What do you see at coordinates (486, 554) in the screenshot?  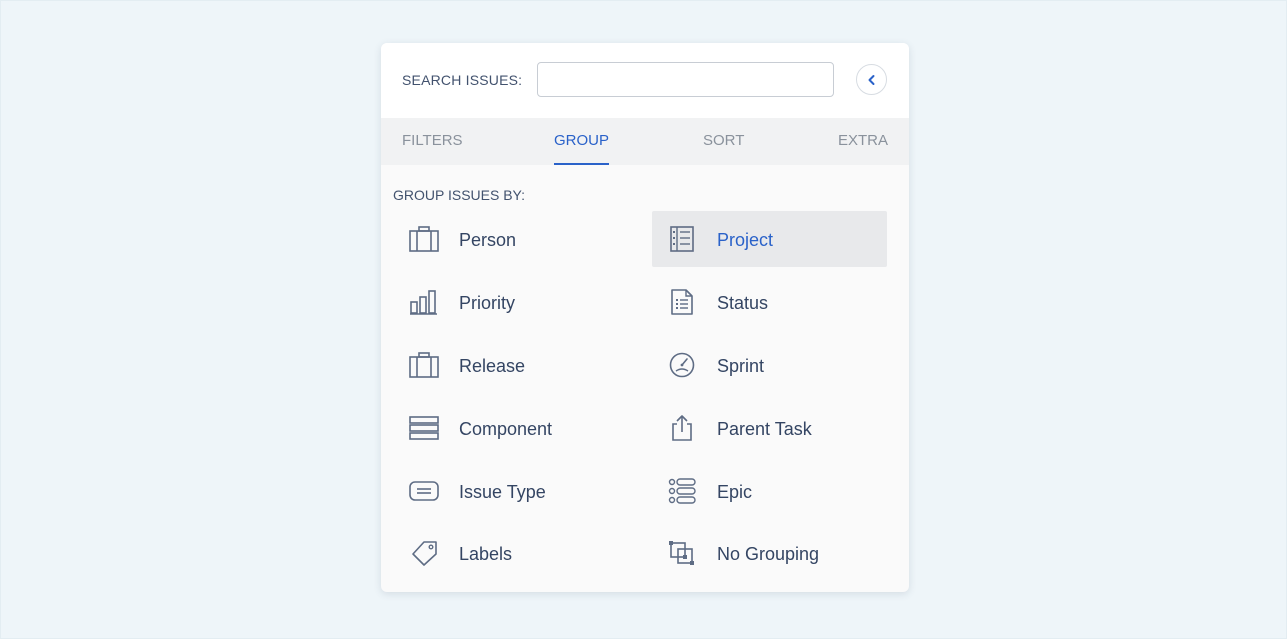 I see `group-option-label: Labels` at bounding box center [486, 554].